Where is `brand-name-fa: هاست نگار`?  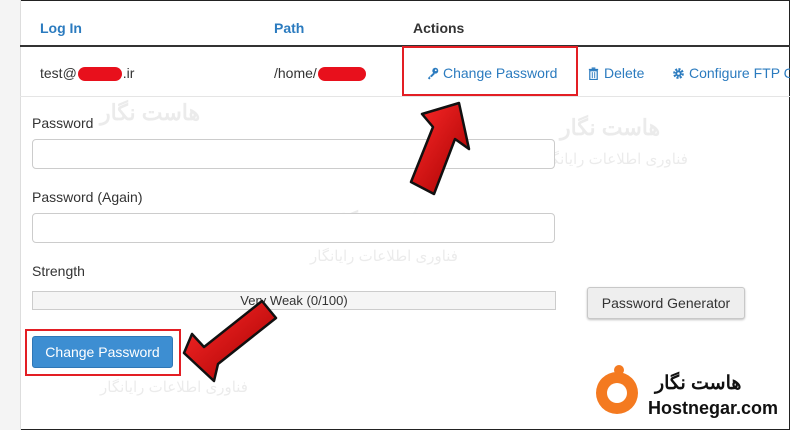
brand-name-fa: هاست نگار is located at coordinates (698, 383).